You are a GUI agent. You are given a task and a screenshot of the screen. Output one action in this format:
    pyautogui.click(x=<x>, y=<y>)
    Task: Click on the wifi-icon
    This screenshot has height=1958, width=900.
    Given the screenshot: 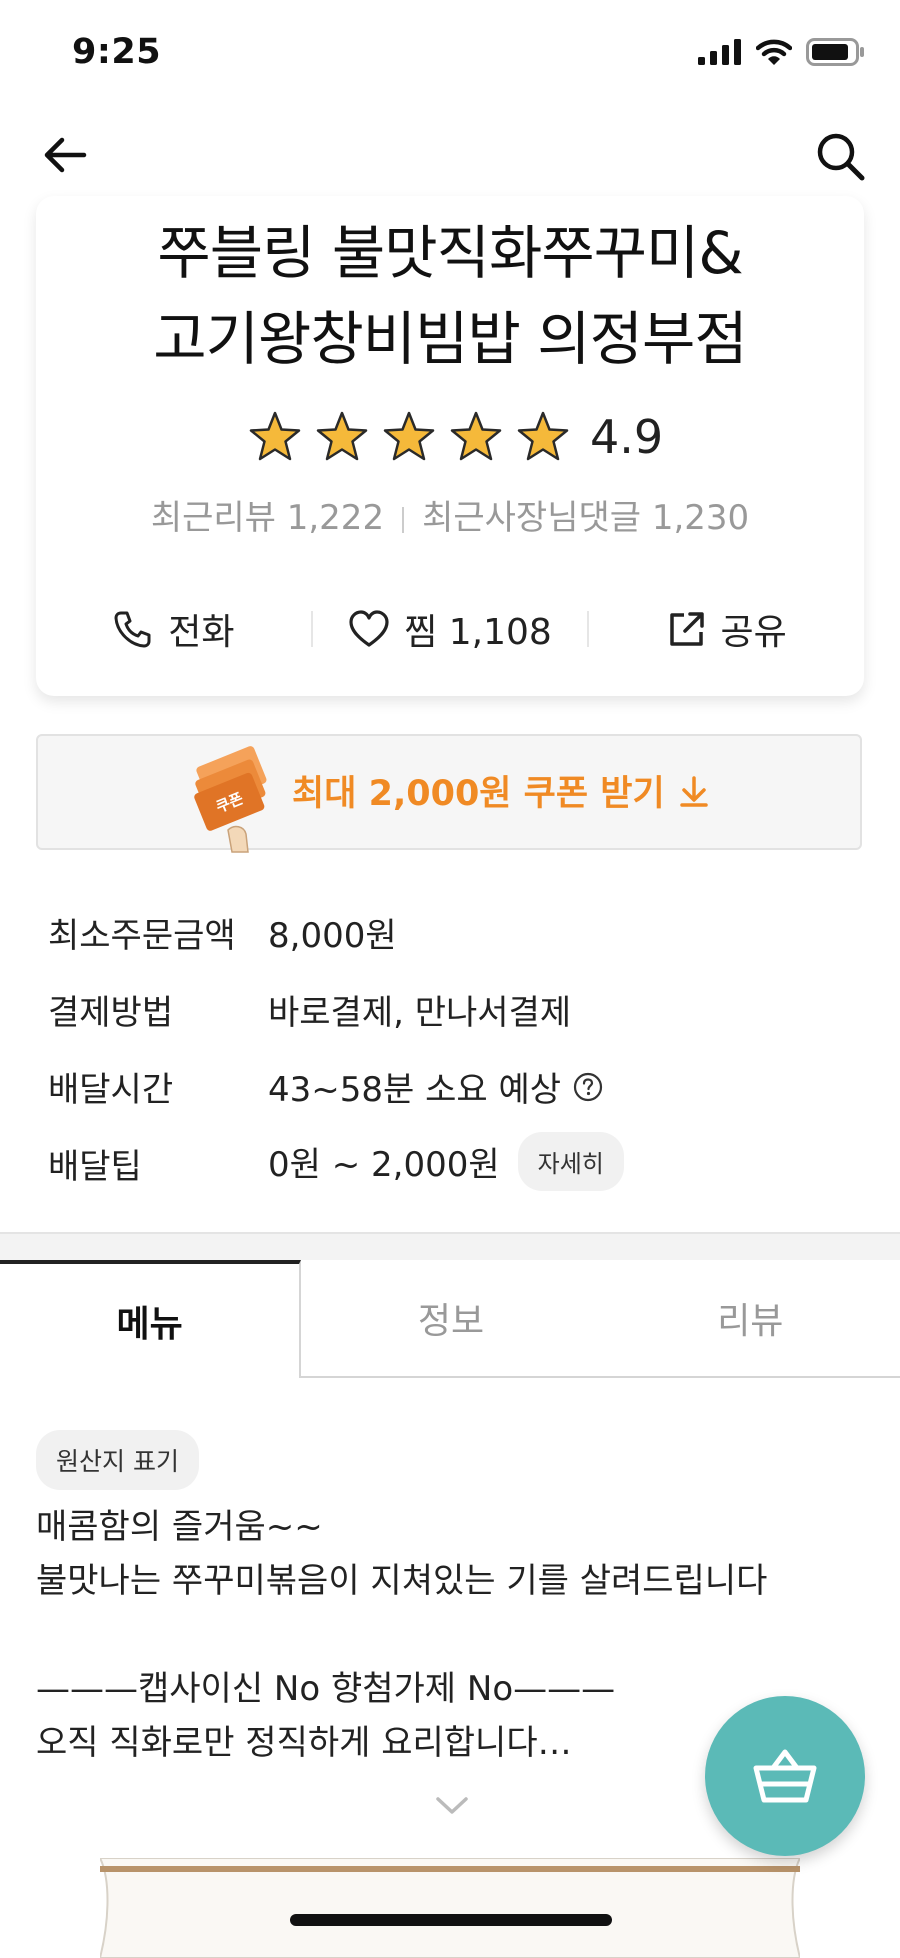 What is the action you would take?
    pyautogui.click(x=774, y=52)
    